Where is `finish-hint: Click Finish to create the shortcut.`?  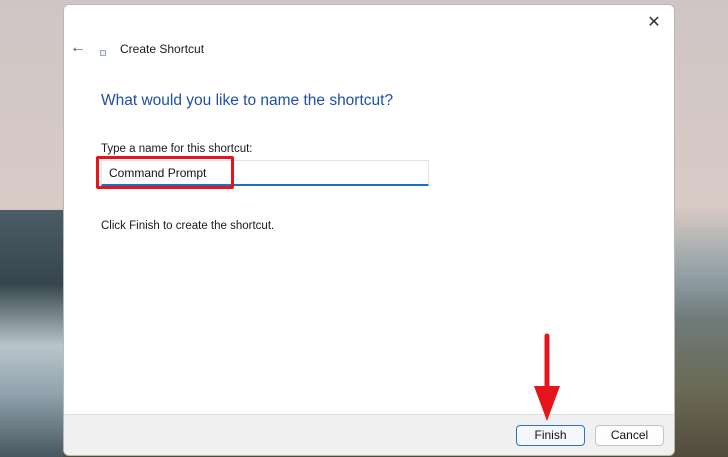
finish-hint: Click Finish to create the shortcut. is located at coordinates (188, 226).